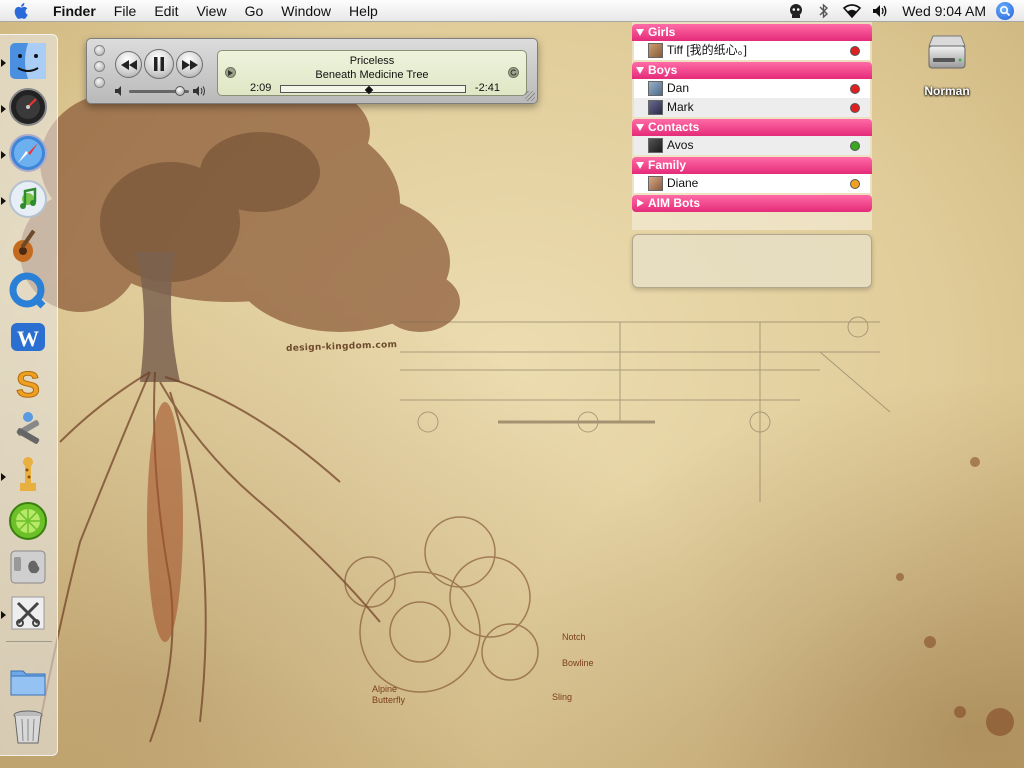 This screenshot has height=768, width=1024. What do you see at coordinates (162, 91) in the screenshot?
I see `volume-slider` at bounding box center [162, 91].